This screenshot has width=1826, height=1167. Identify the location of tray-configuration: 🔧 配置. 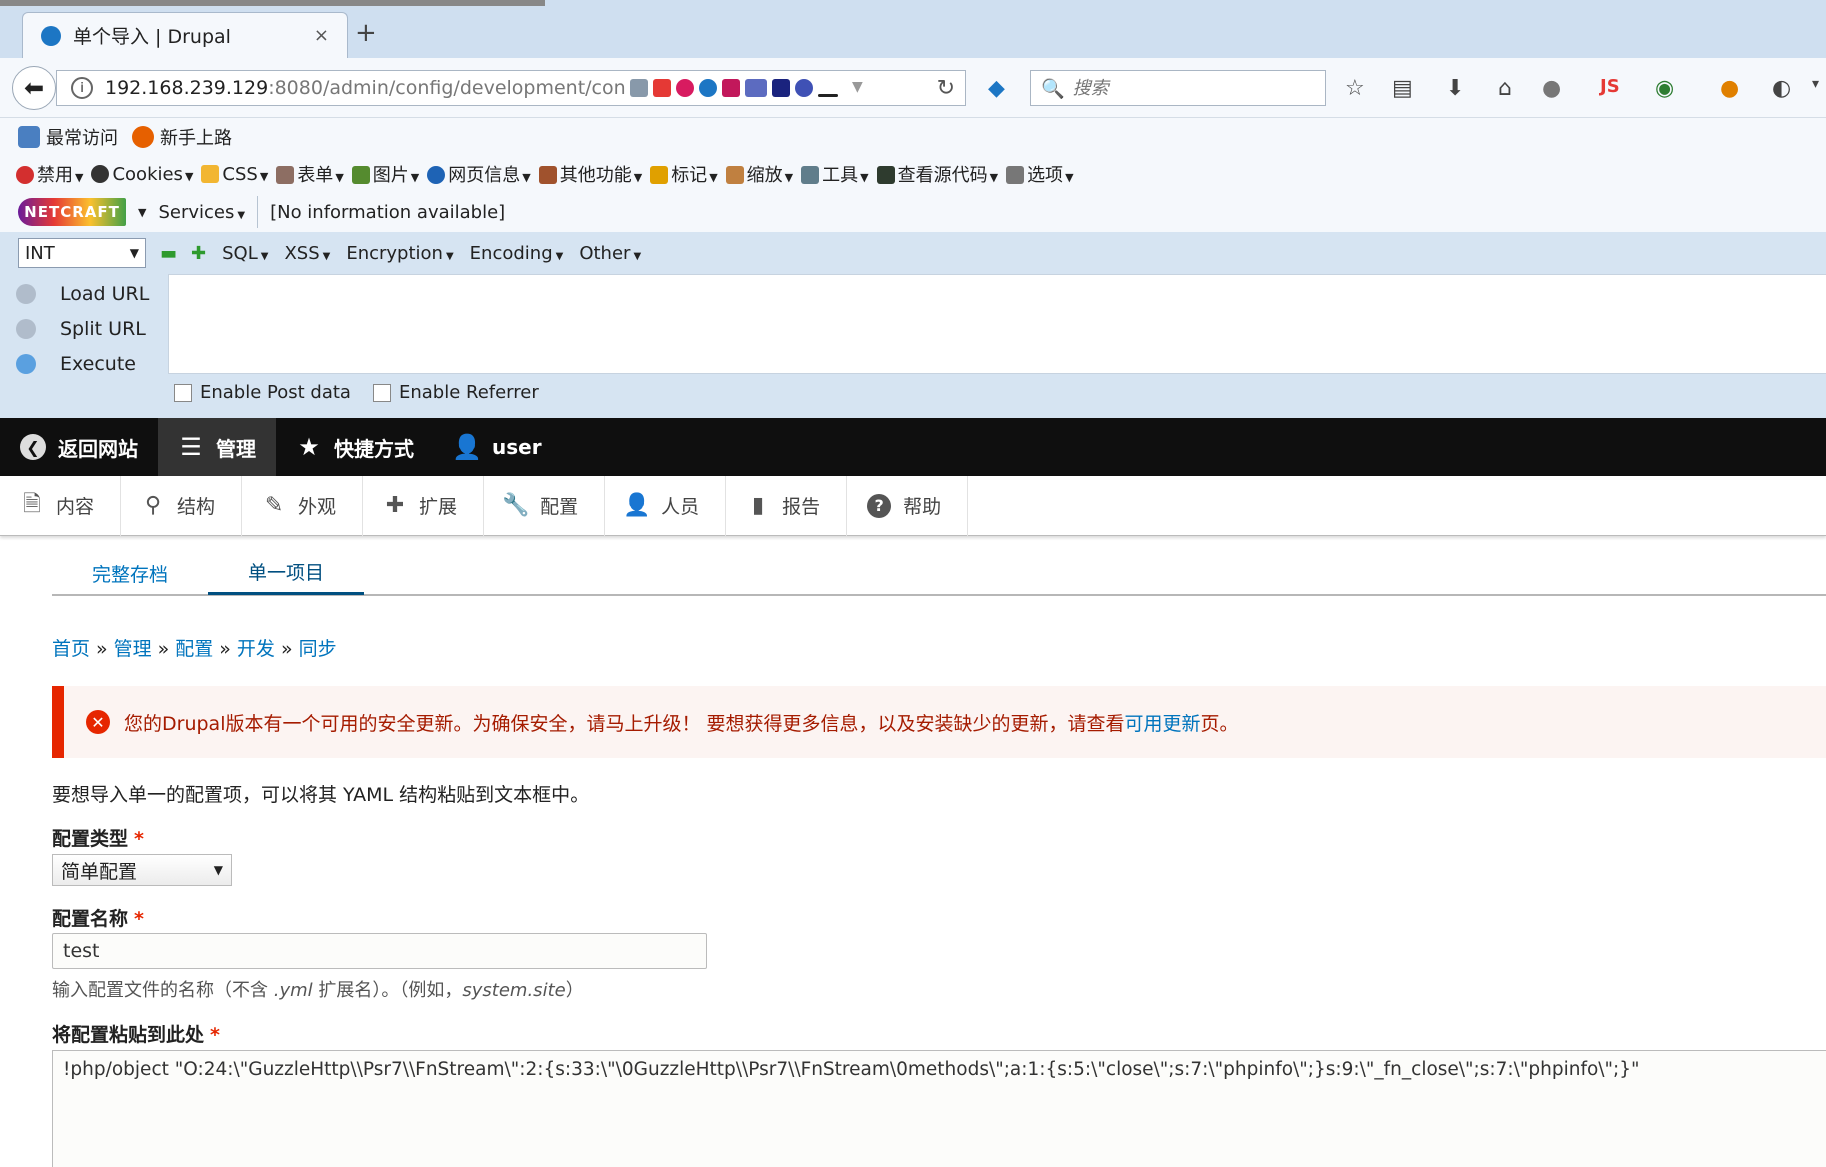
(545, 505).